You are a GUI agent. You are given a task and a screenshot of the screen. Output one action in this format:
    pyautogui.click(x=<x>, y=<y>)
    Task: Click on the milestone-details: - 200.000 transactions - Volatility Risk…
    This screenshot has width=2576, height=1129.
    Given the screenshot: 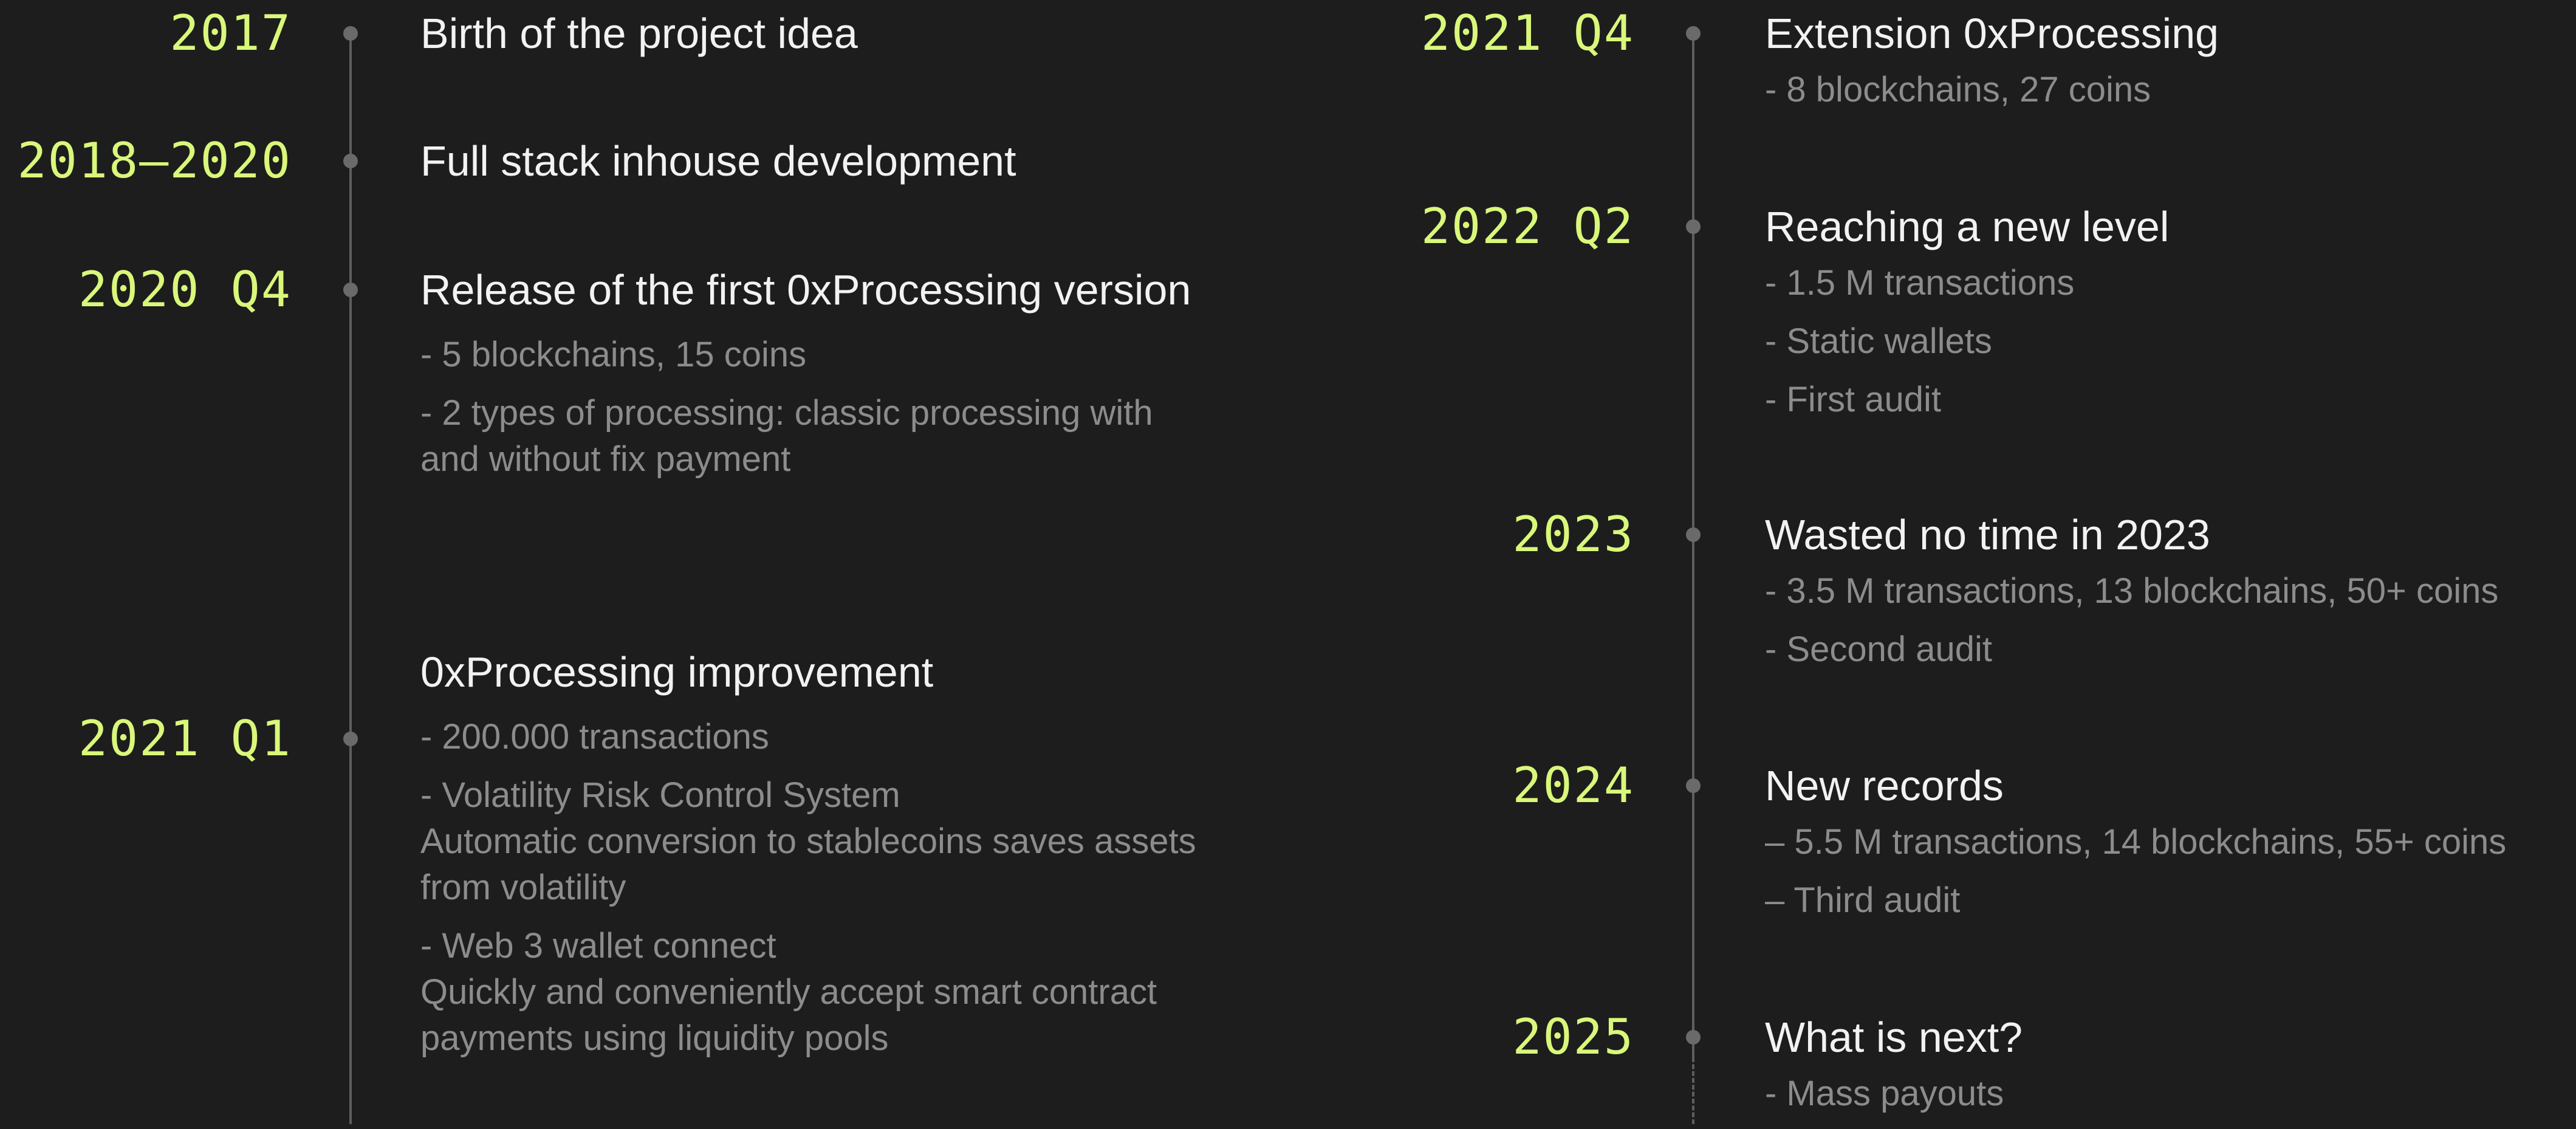 What is the action you would take?
    pyautogui.click(x=815, y=888)
    